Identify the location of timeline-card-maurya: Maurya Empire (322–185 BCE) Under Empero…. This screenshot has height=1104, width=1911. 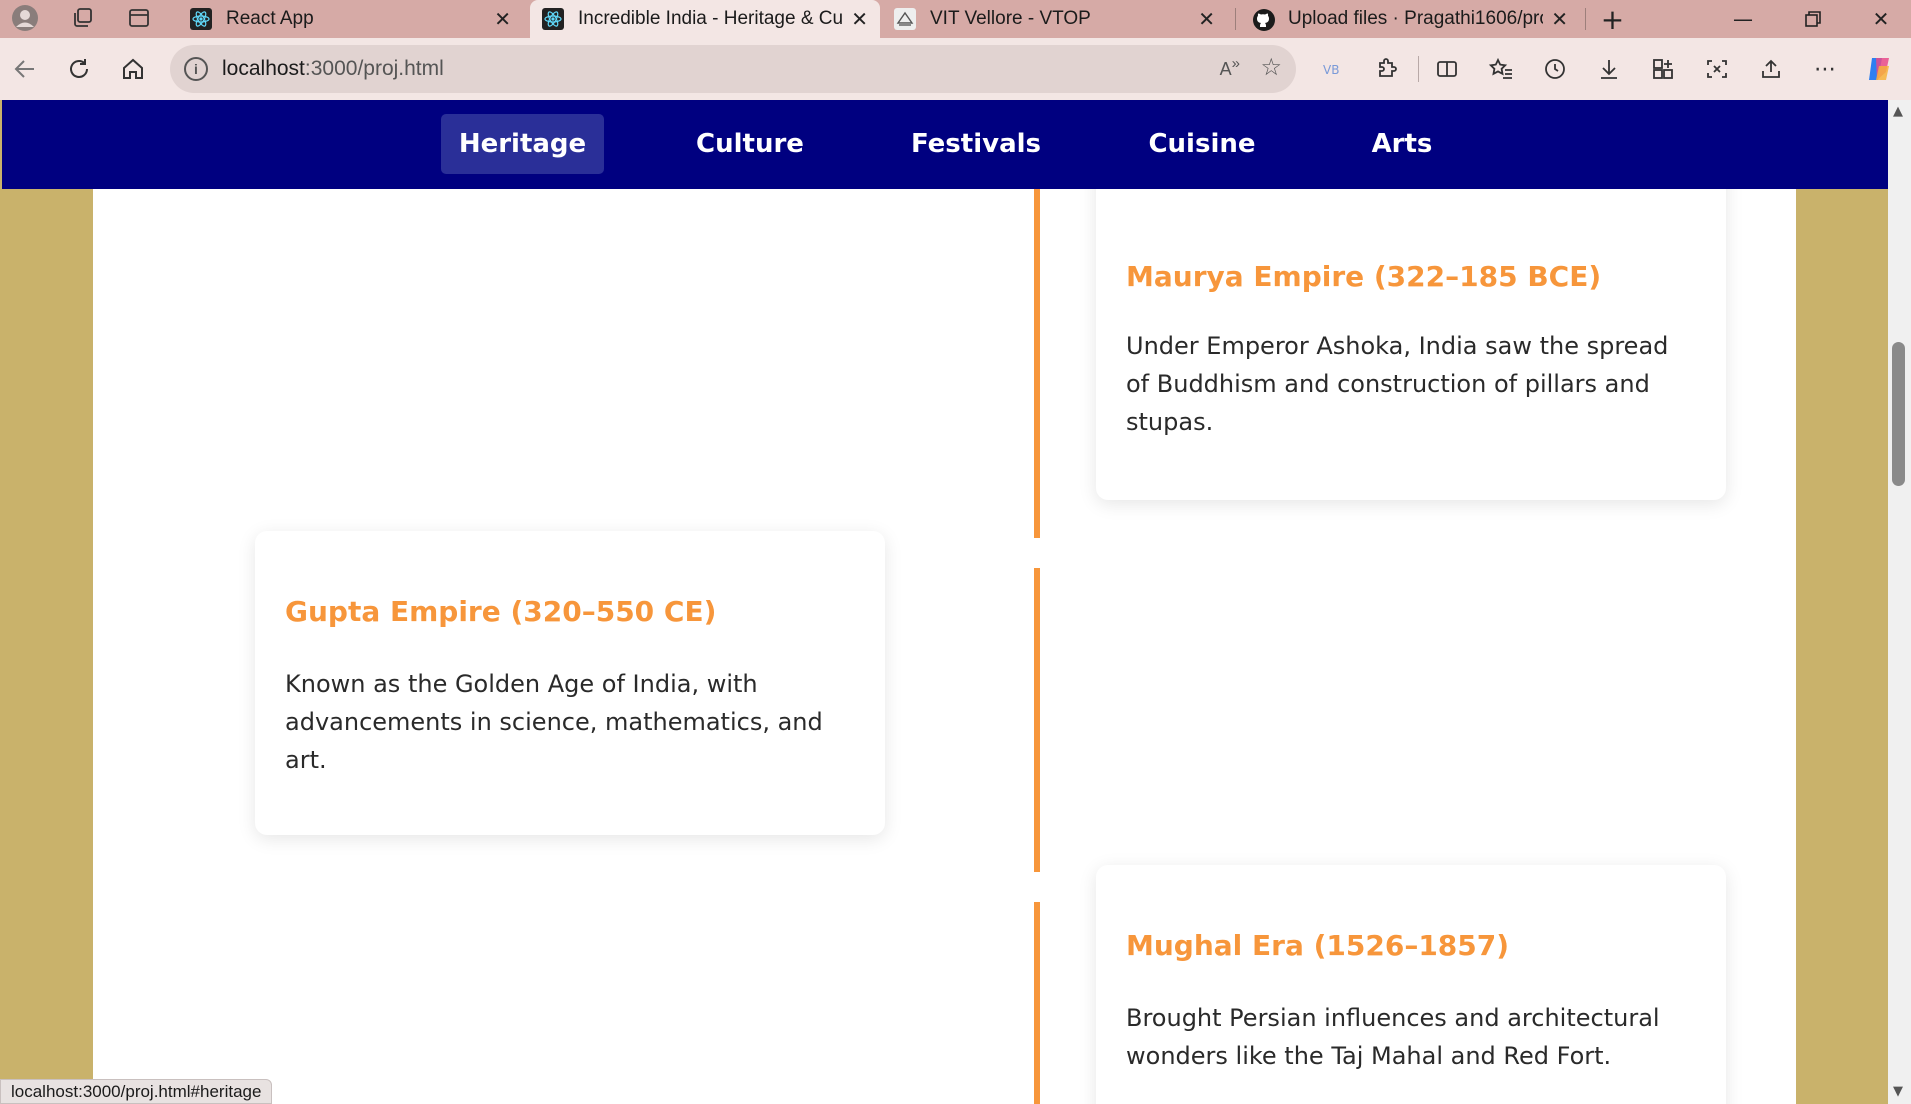
(1411, 330).